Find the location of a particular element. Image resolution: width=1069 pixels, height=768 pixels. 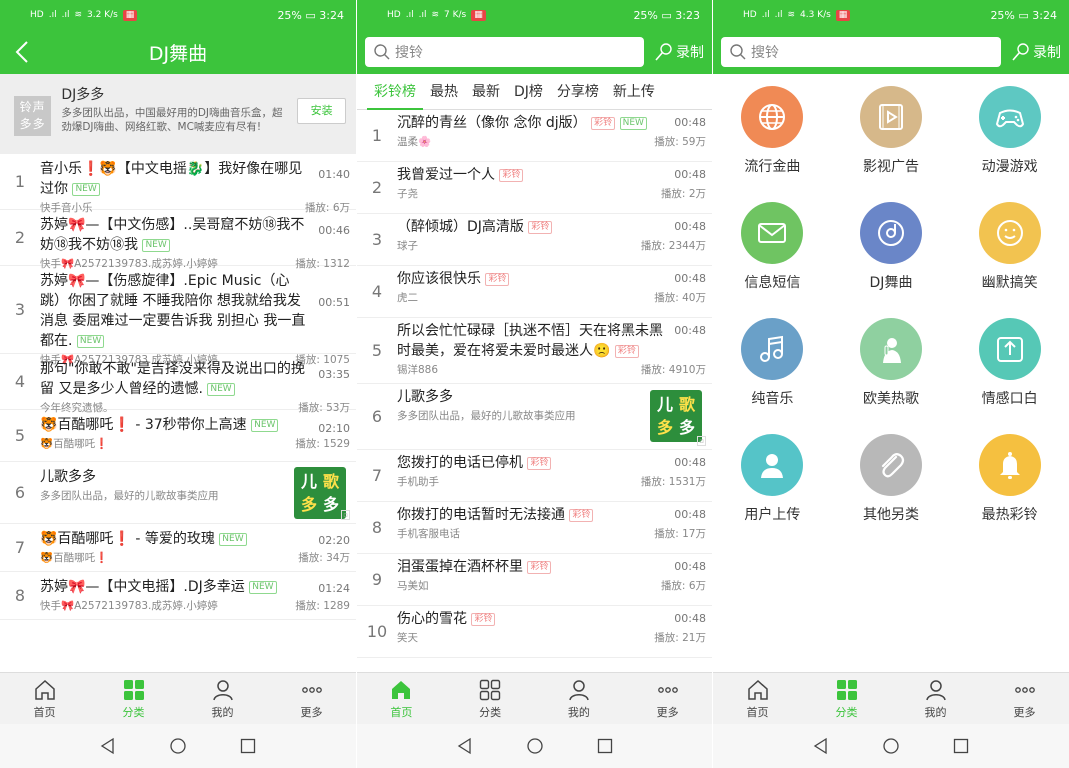

category-item: 纯音乐 is located at coordinates (772, 369).